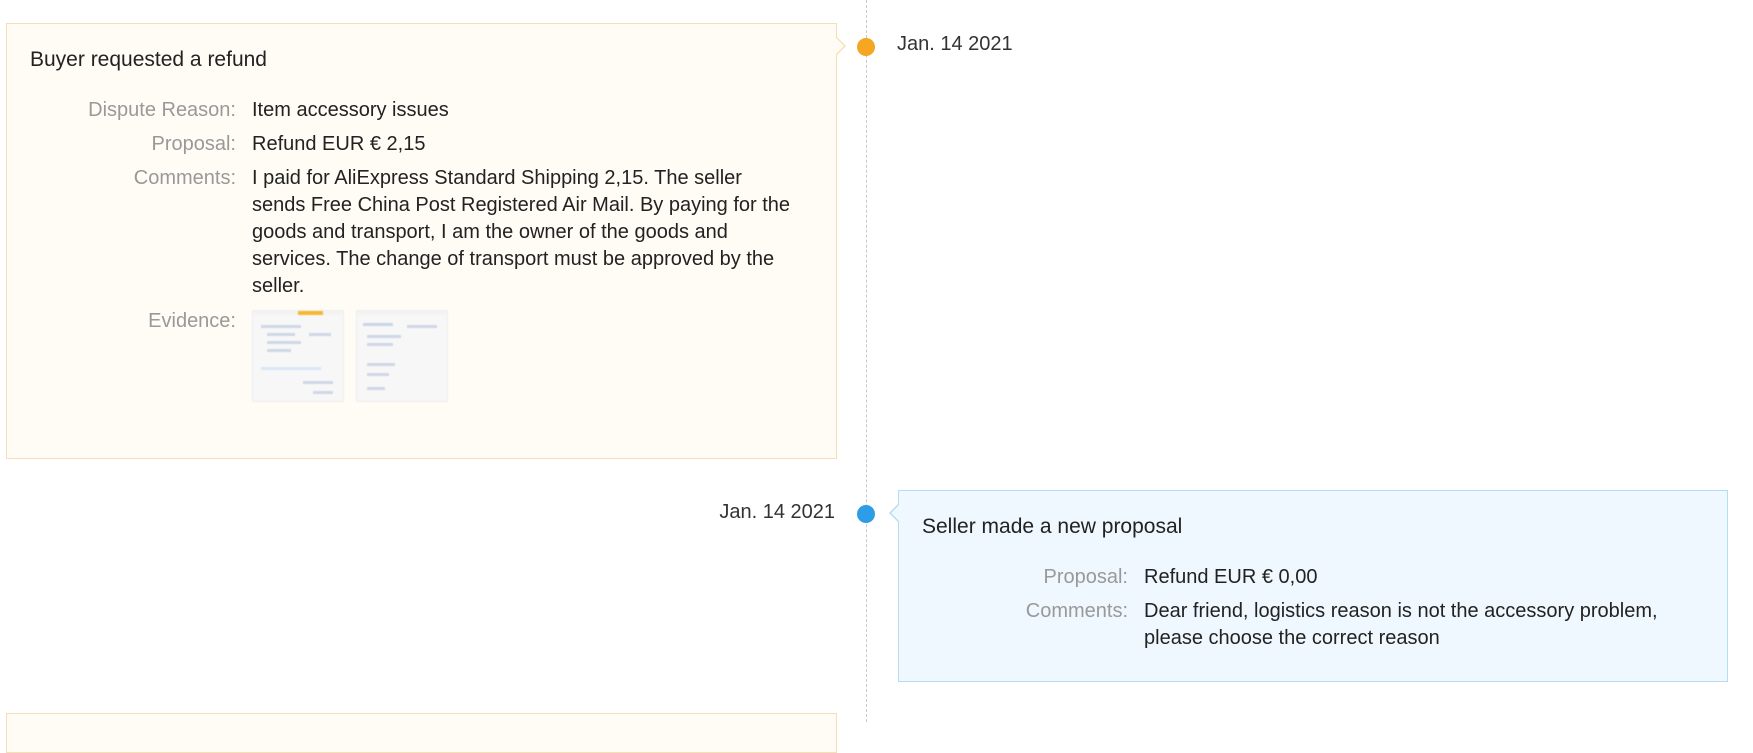  What do you see at coordinates (524, 355) in the screenshot?
I see `evidence-thumbnails` at bounding box center [524, 355].